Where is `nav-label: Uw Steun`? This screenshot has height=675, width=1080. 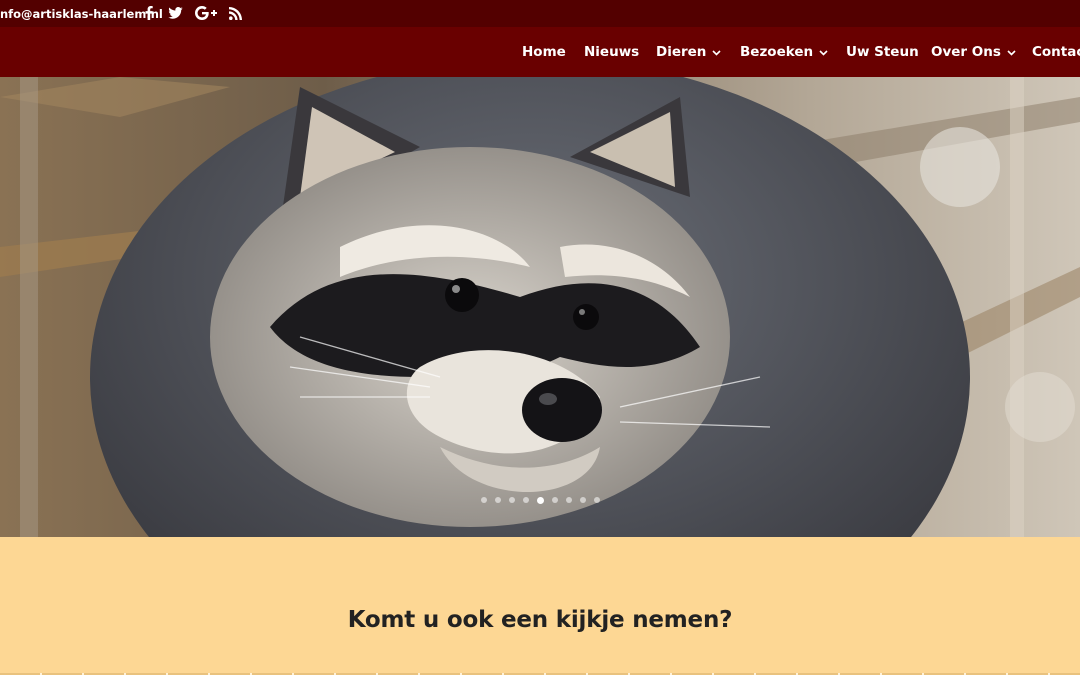
nav-label: Uw Steun is located at coordinates (882, 52).